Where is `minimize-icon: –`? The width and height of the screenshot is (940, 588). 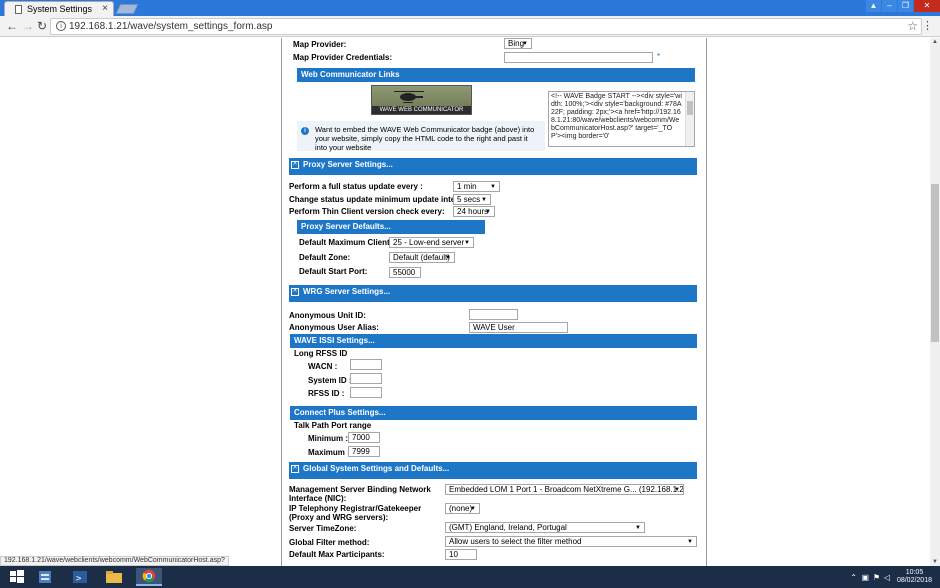 minimize-icon: – is located at coordinates (889, 6).